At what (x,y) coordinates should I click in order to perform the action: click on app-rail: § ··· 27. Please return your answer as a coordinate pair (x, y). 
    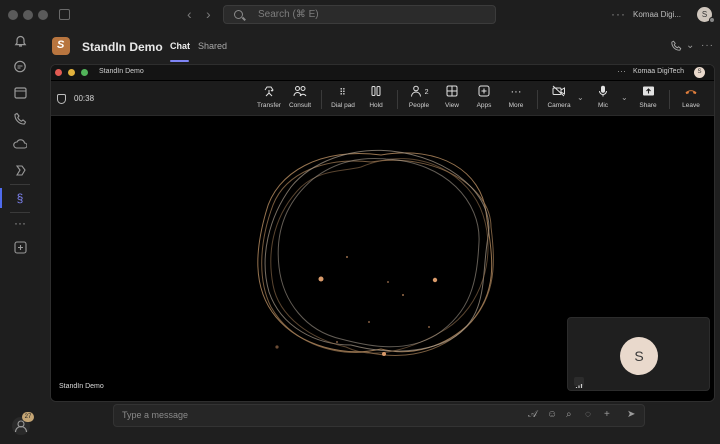
    Looking at the image, I should click on (20, 237).